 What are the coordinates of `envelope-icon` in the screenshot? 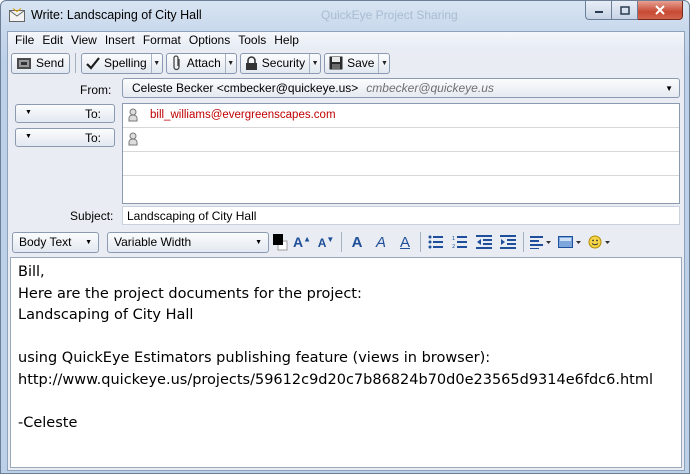 It's located at (17, 15).